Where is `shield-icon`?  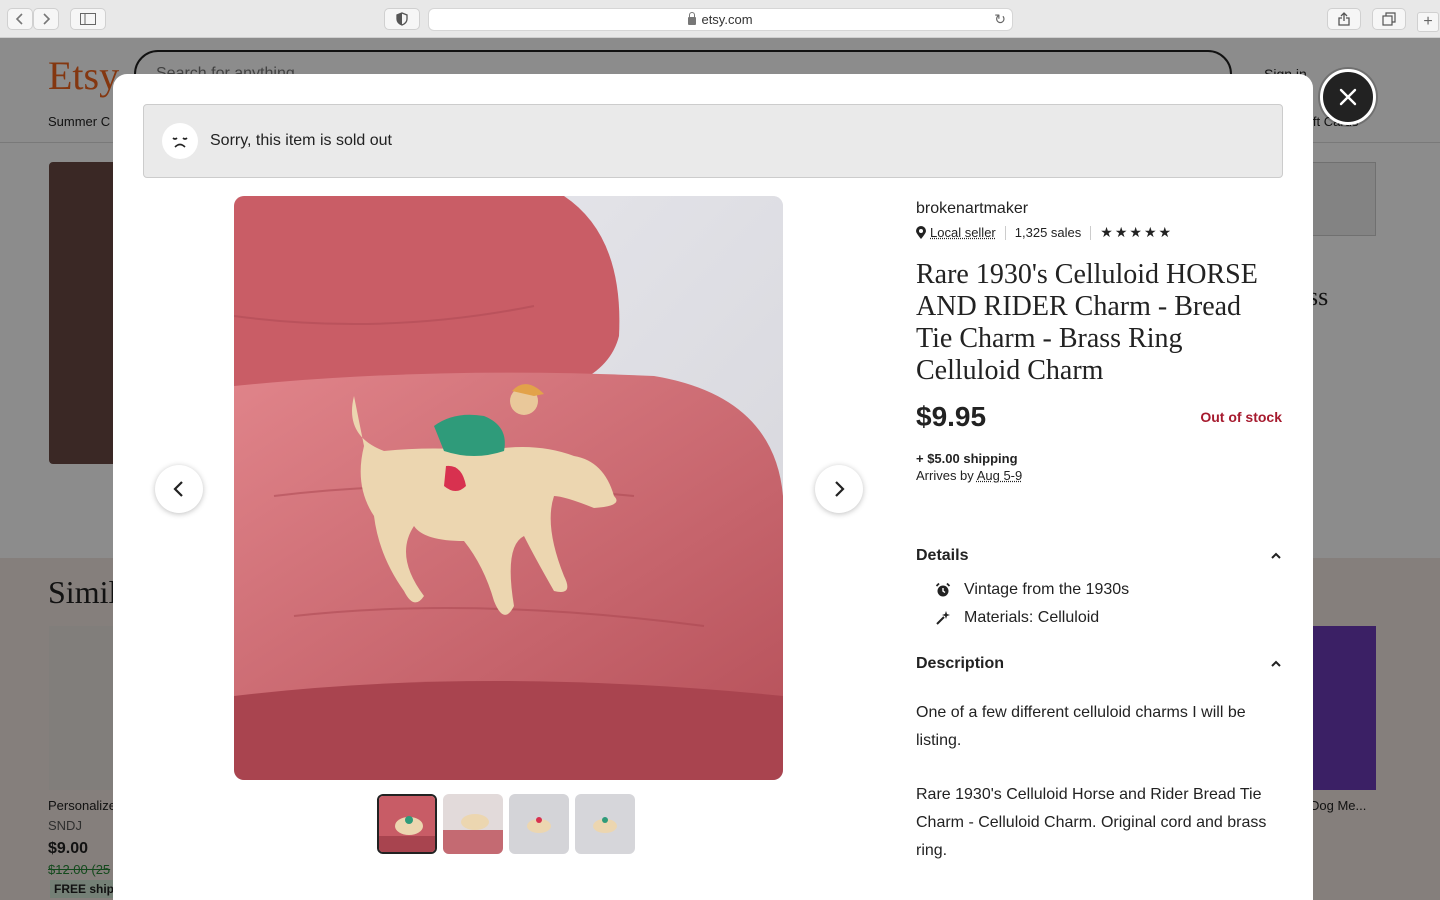
shield-icon is located at coordinates (402, 19).